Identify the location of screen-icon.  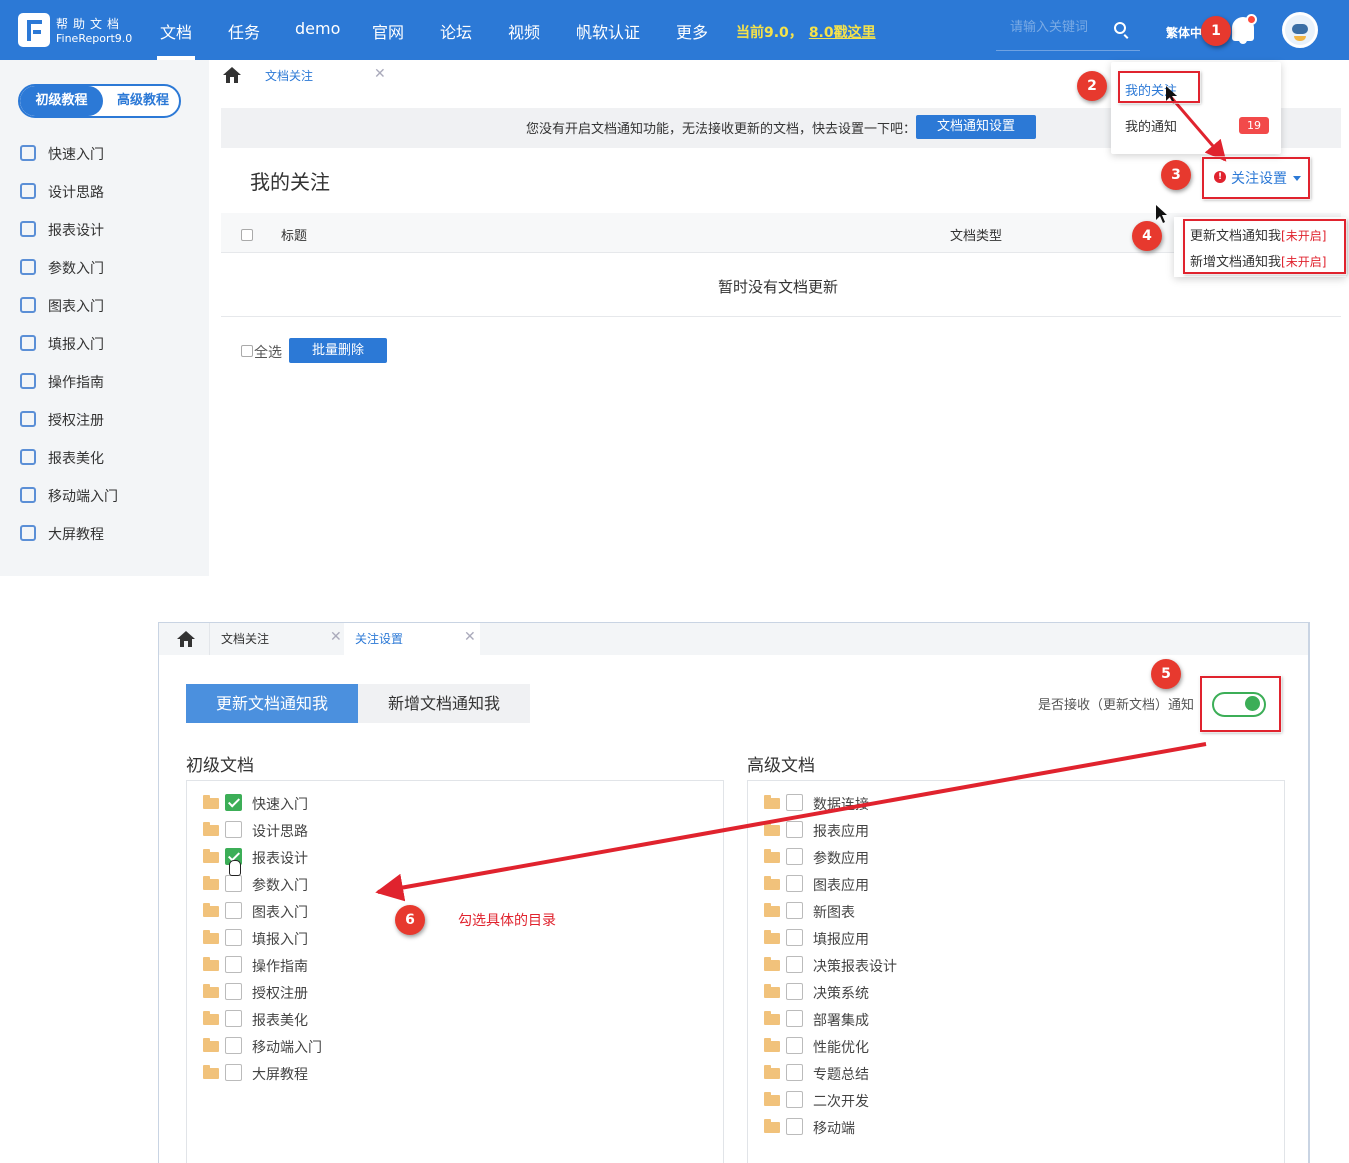
(28, 533).